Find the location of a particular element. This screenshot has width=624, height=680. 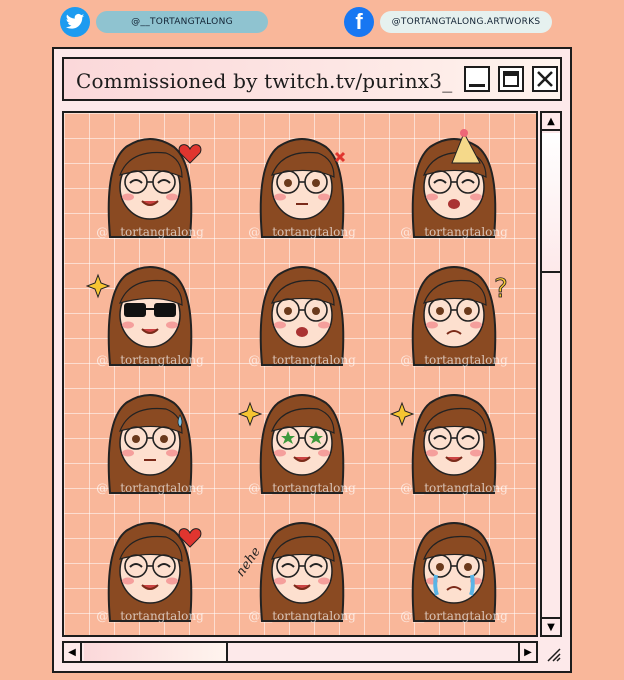

maximize-icon is located at coordinates (511, 79).